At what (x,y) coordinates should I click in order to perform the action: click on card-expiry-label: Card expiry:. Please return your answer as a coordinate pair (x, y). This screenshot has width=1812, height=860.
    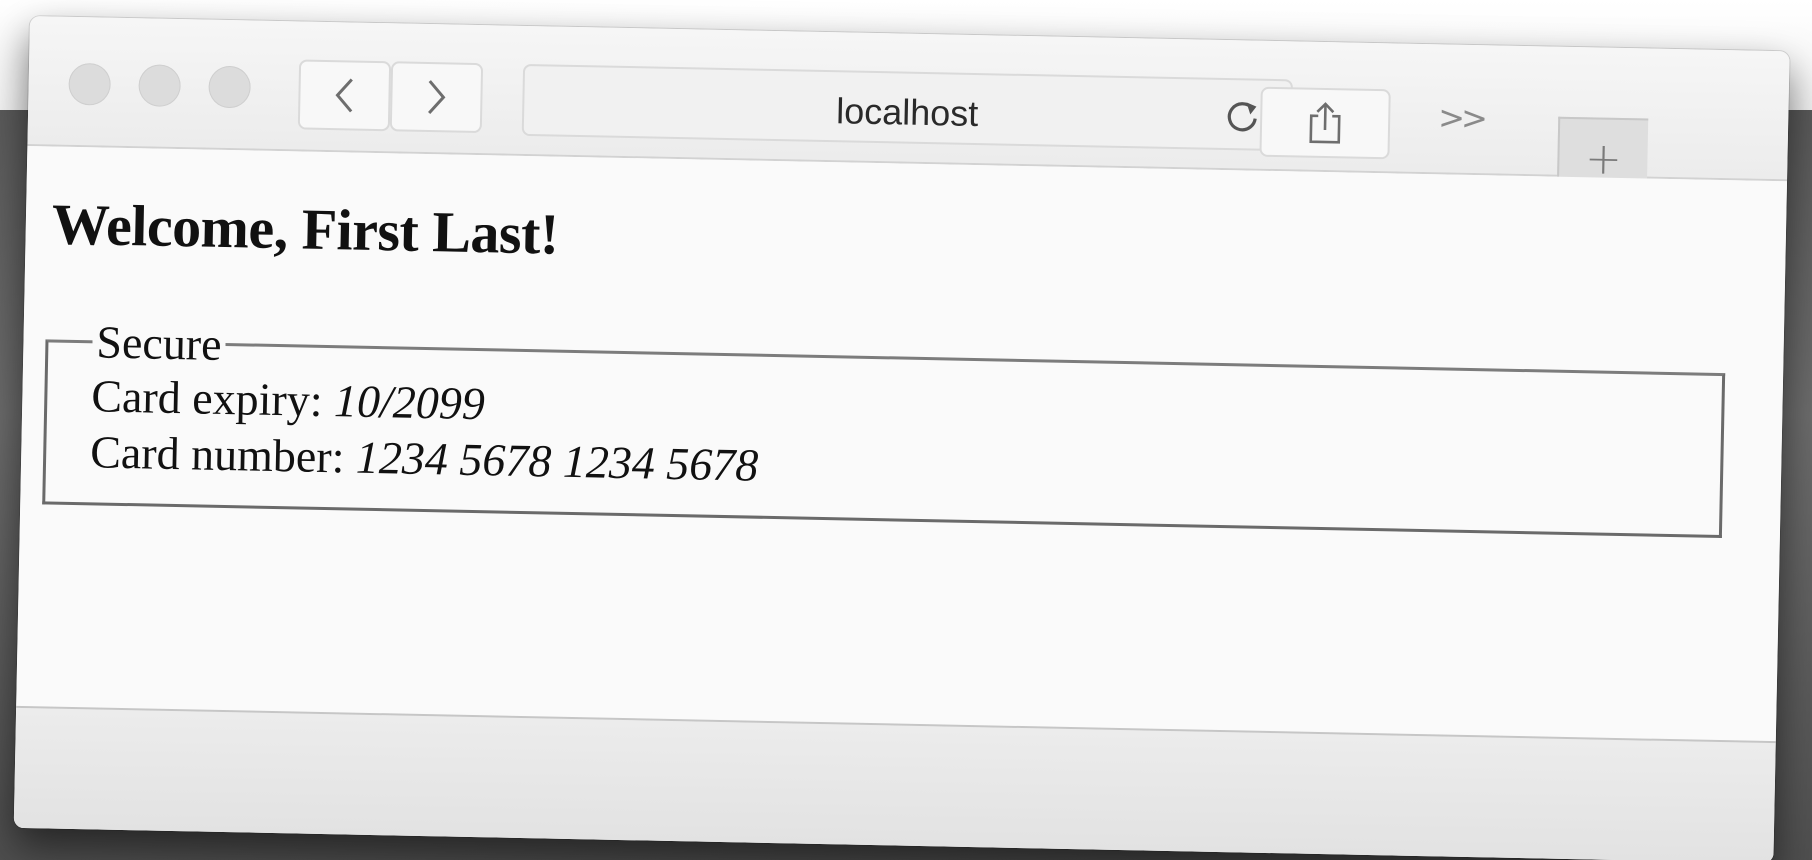
    Looking at the image, I should click on (212, 398).